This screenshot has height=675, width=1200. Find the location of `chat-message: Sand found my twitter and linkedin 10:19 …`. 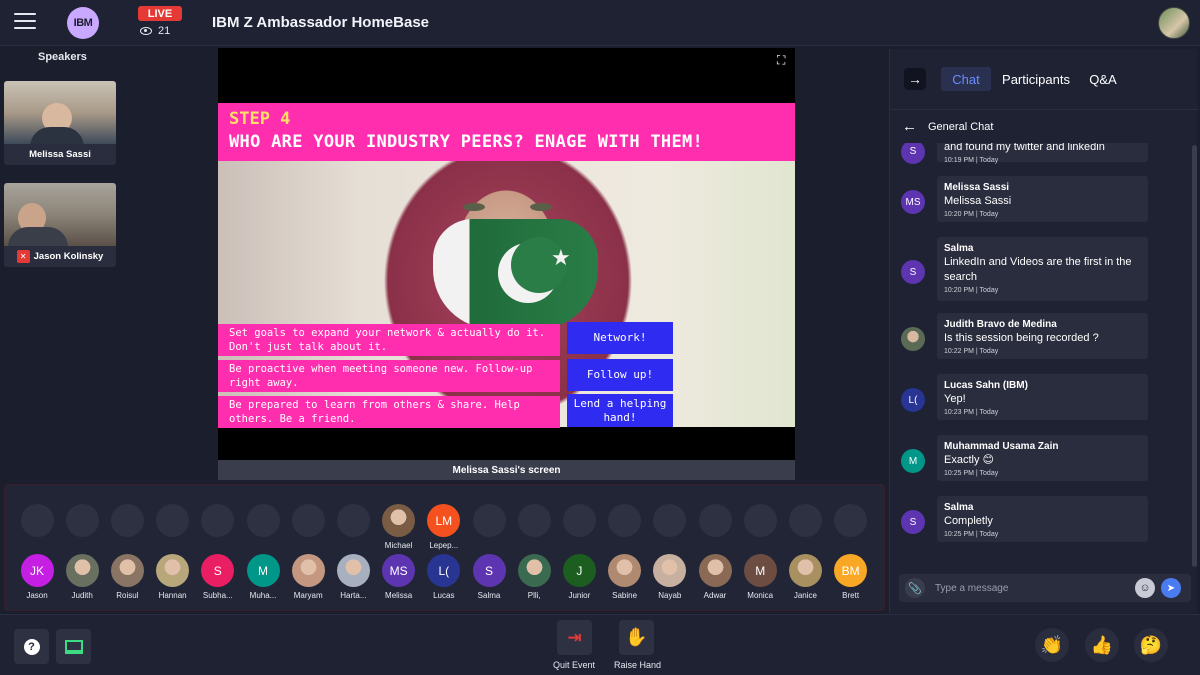

chat-message: Sand found my twitter and linkedin 10:19 … is located at coordinates (1040, 155).